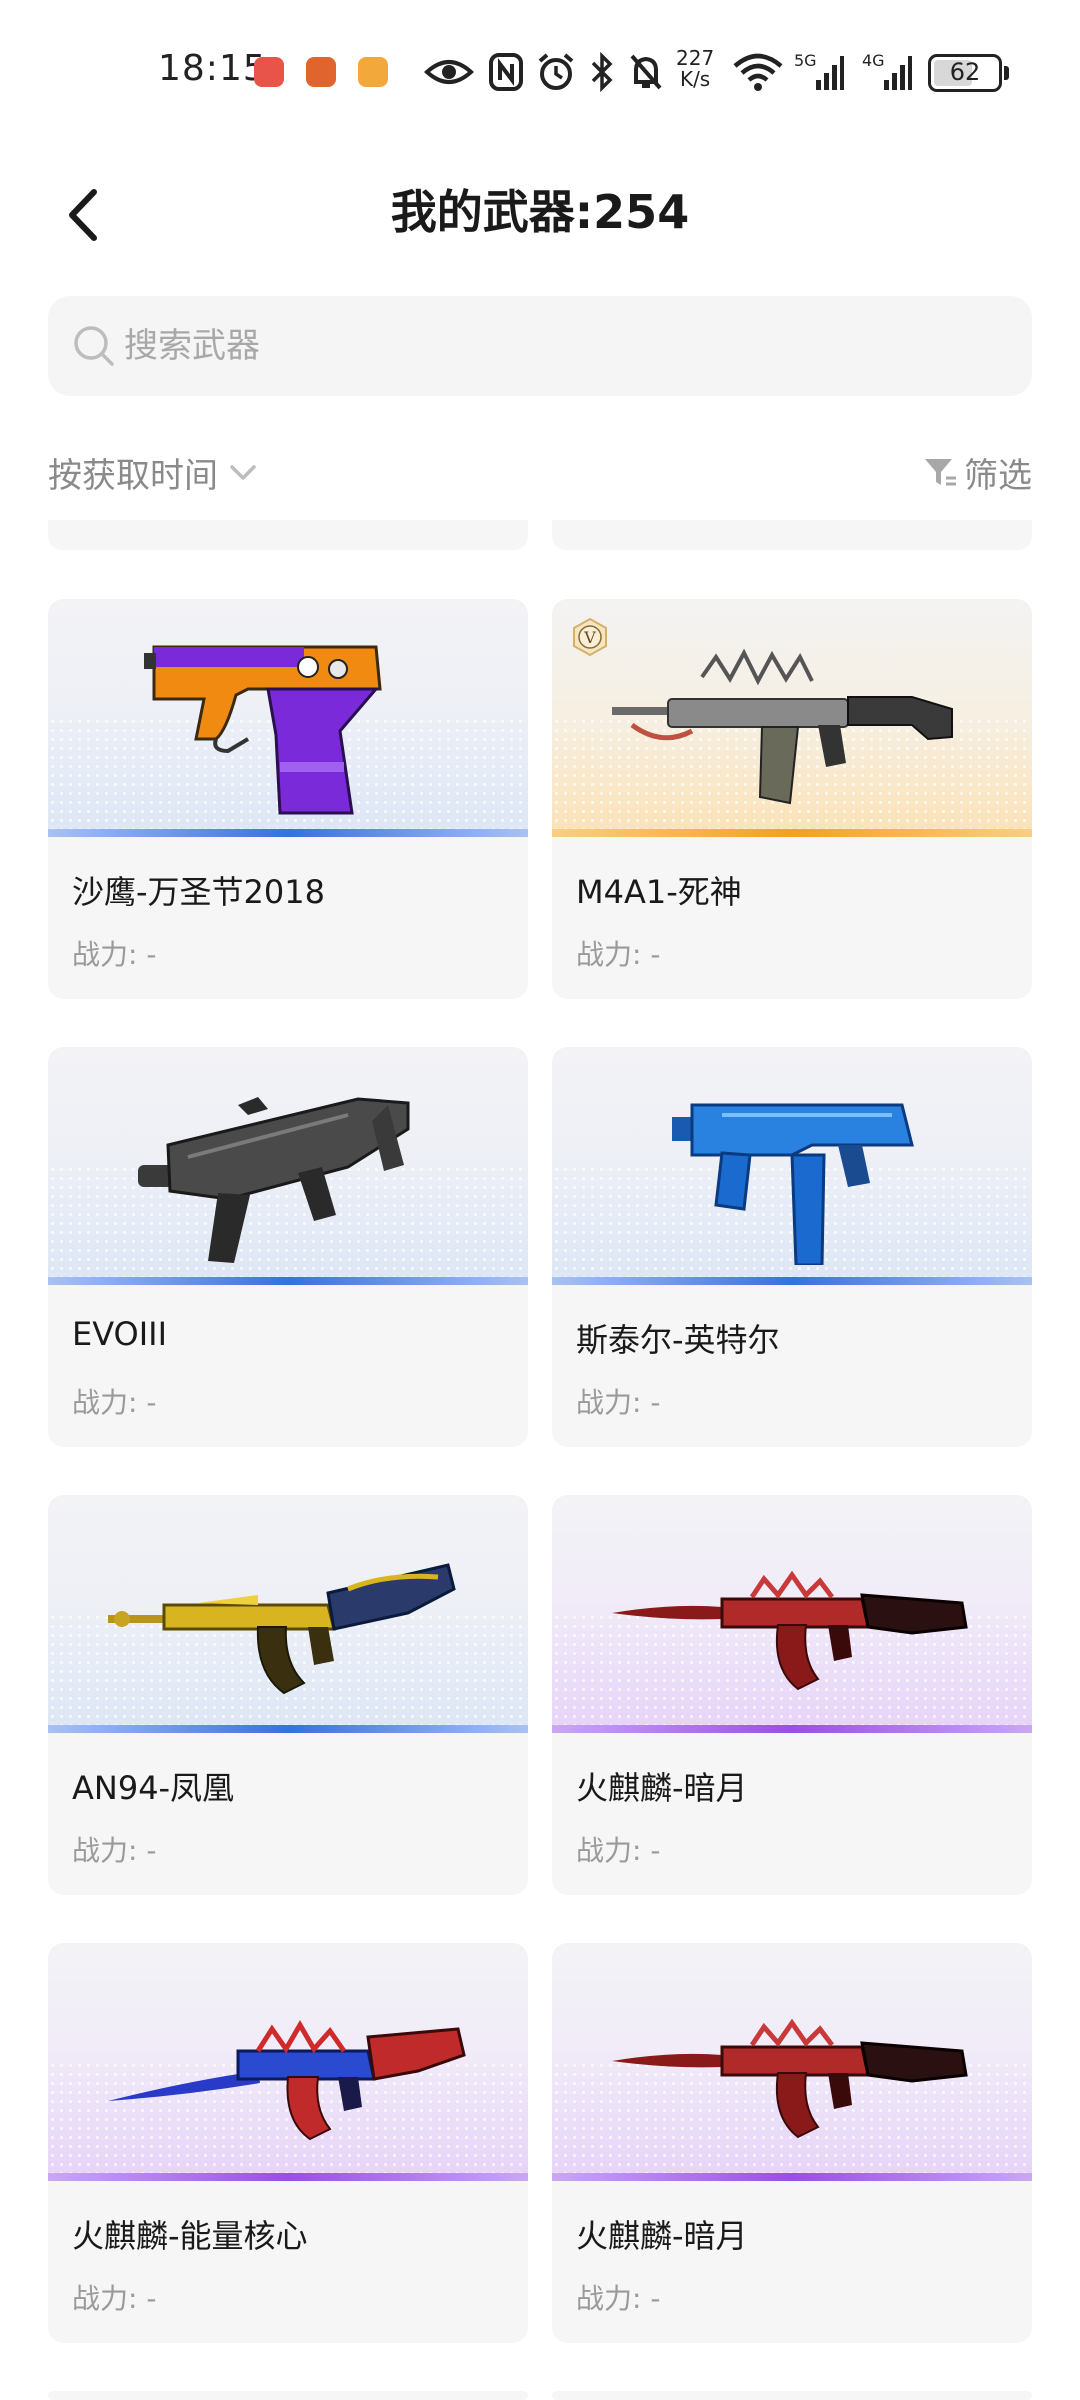 This screenshot has height=2400, width=1080. What do you see at coordinates (805, 61) in the screenshot?
I see `svg-text: 5G` at bounding box center [805, 61].